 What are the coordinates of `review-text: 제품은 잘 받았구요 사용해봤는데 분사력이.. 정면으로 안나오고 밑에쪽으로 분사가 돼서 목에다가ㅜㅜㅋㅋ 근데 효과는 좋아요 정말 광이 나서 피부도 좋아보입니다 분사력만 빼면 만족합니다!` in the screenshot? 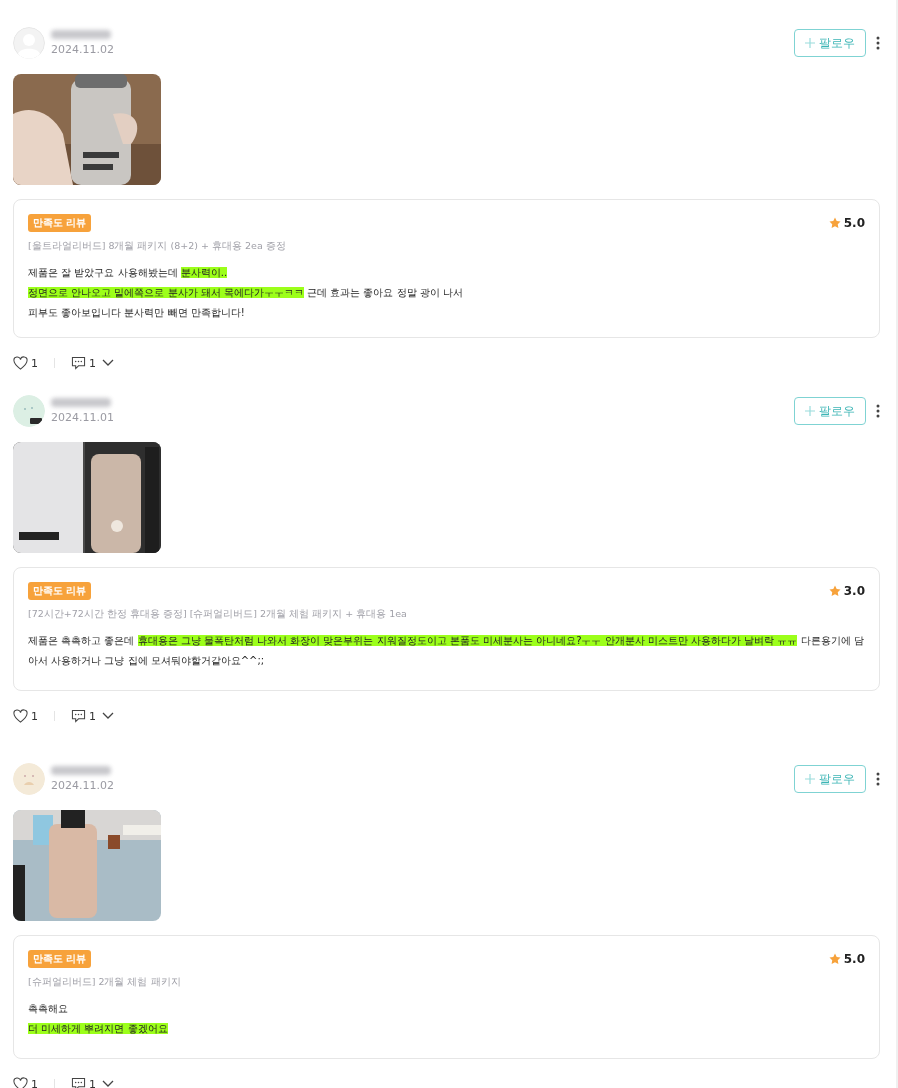 It's located at (246, 293).